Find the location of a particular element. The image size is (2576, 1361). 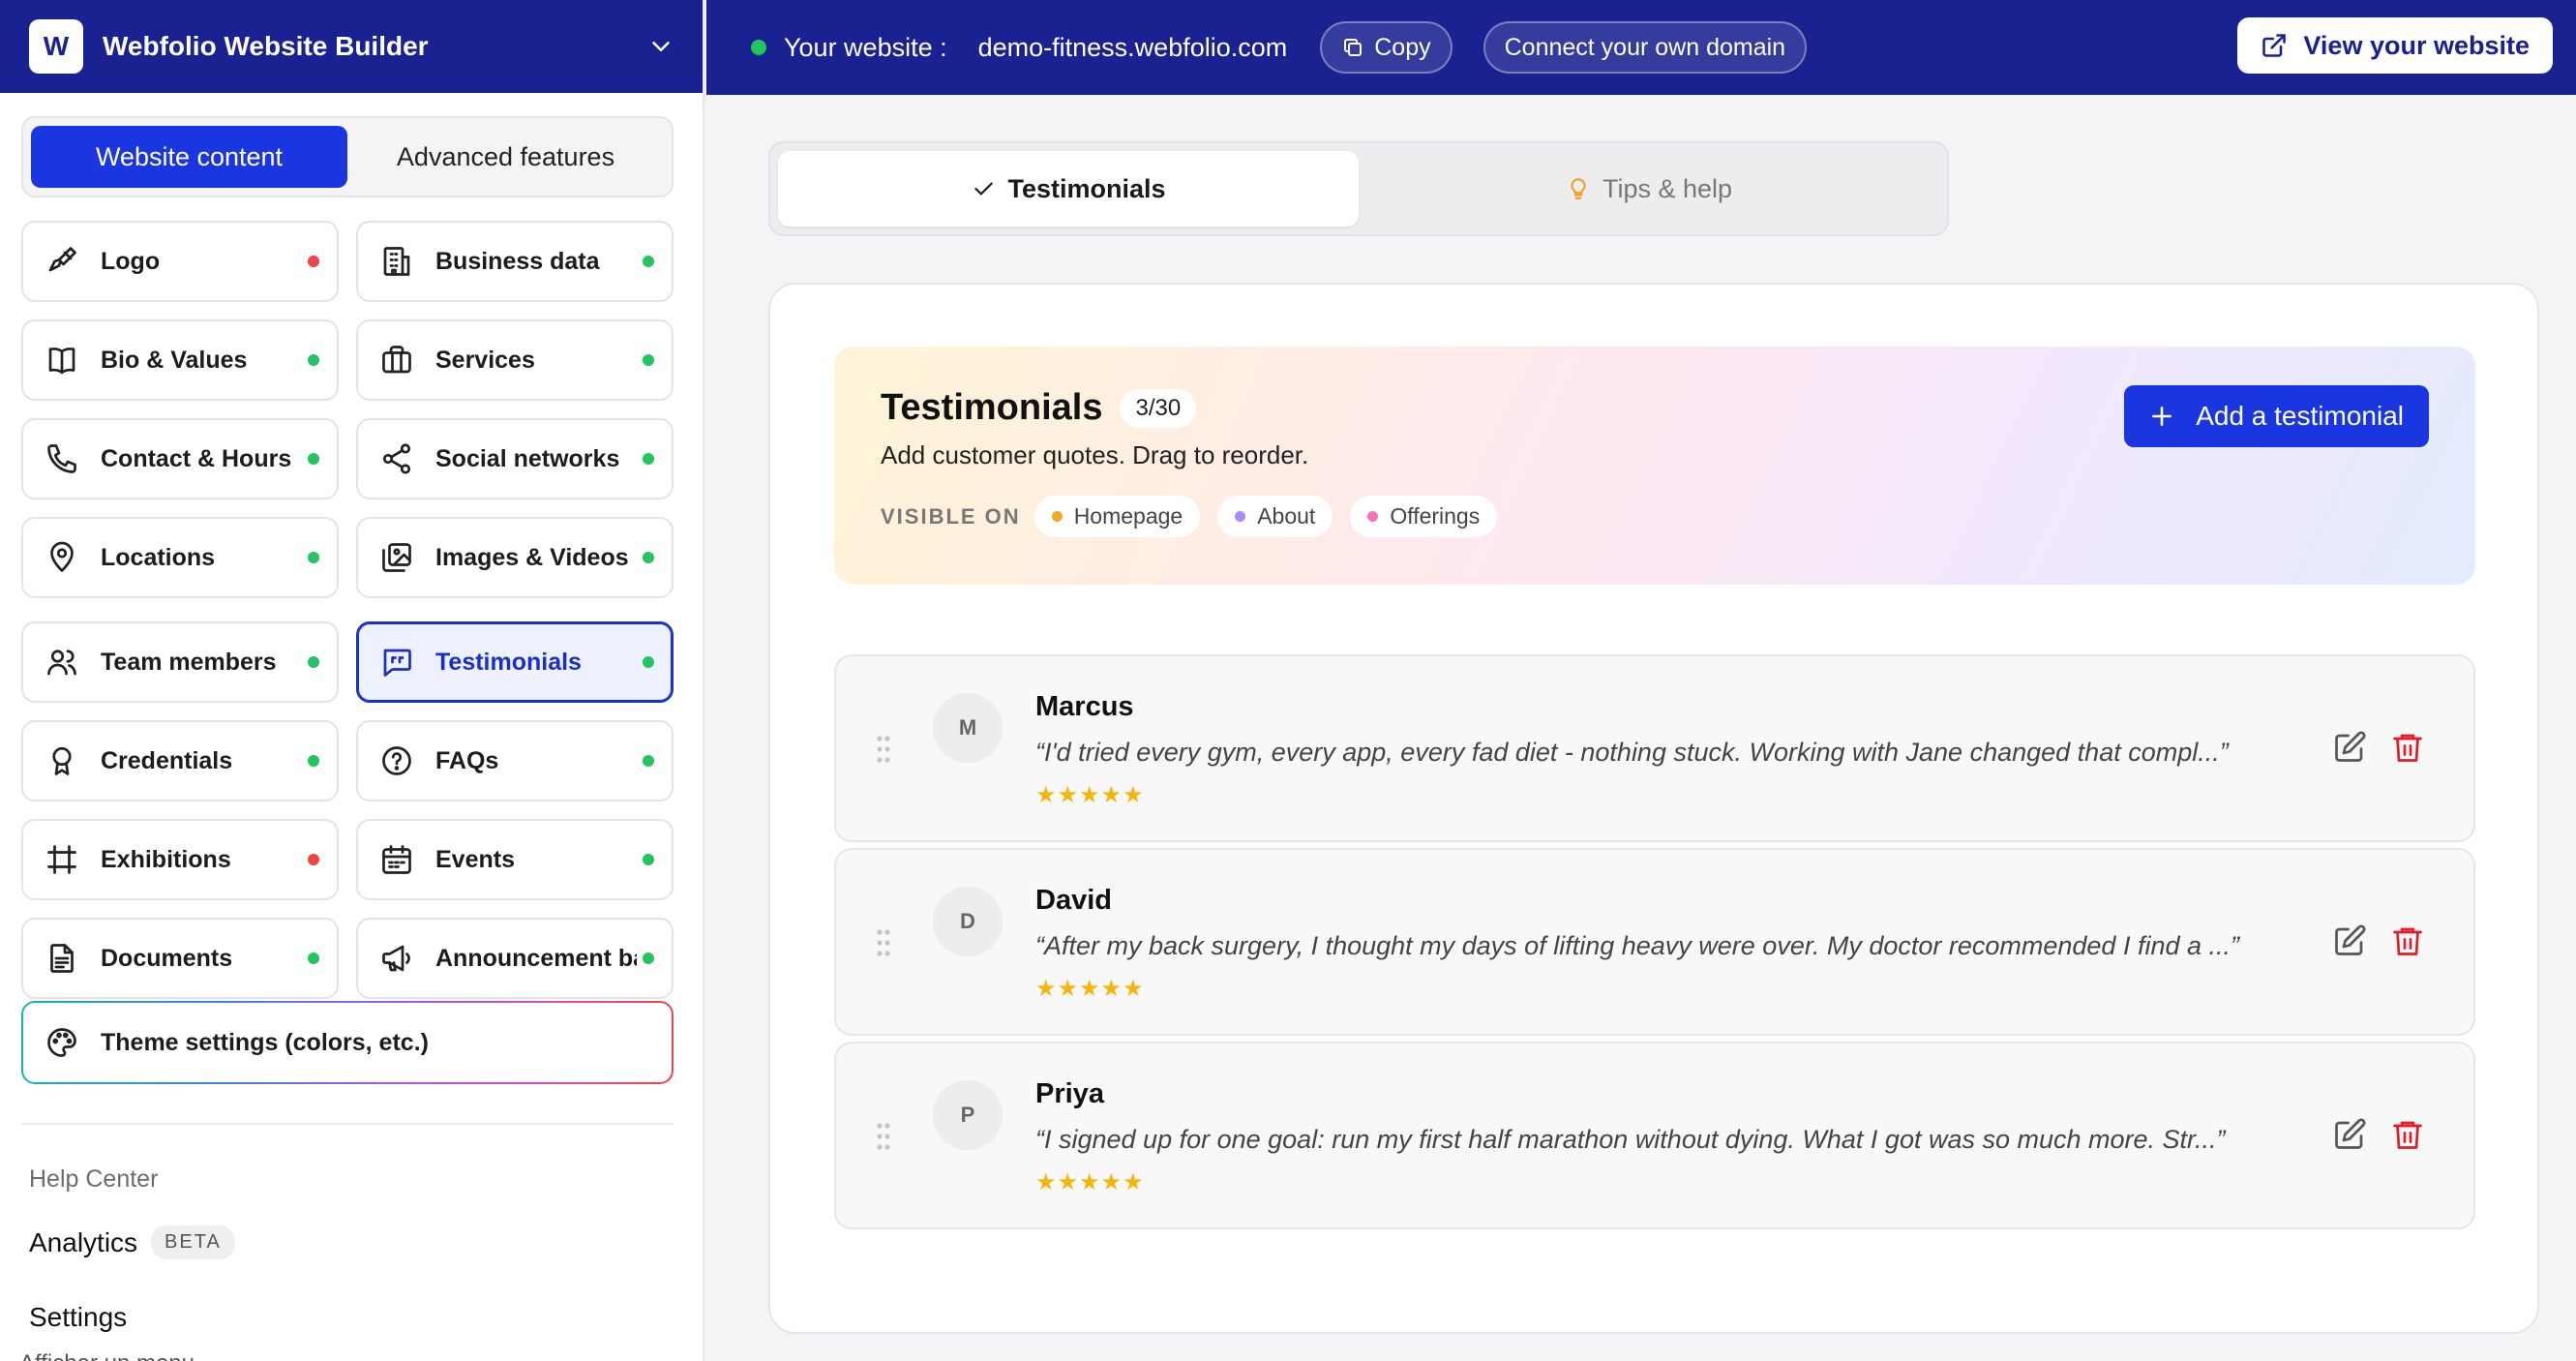

check-icon is located at coordinates (984, 189).